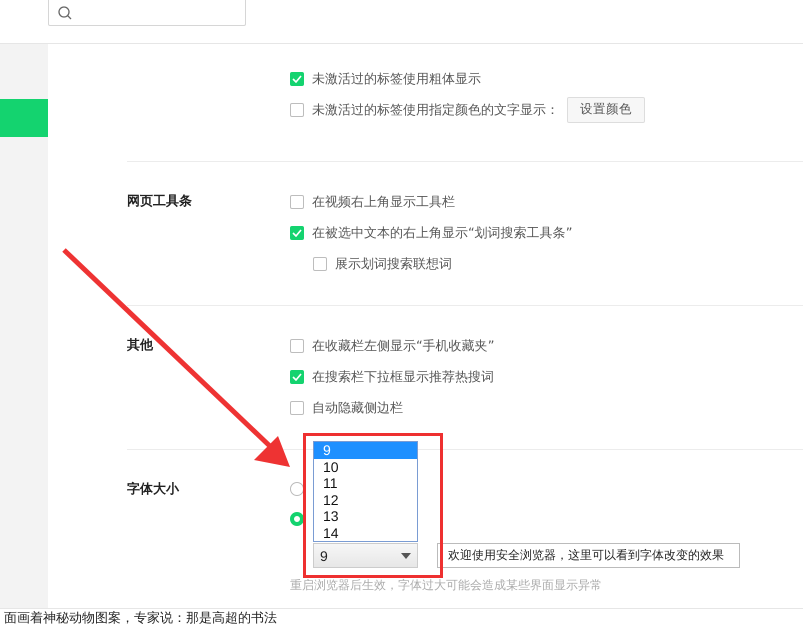 The image size is (803, 624). I want to click on option-label: 在搜索栏下拉框显示推荐热搜词, so click(403, 377).